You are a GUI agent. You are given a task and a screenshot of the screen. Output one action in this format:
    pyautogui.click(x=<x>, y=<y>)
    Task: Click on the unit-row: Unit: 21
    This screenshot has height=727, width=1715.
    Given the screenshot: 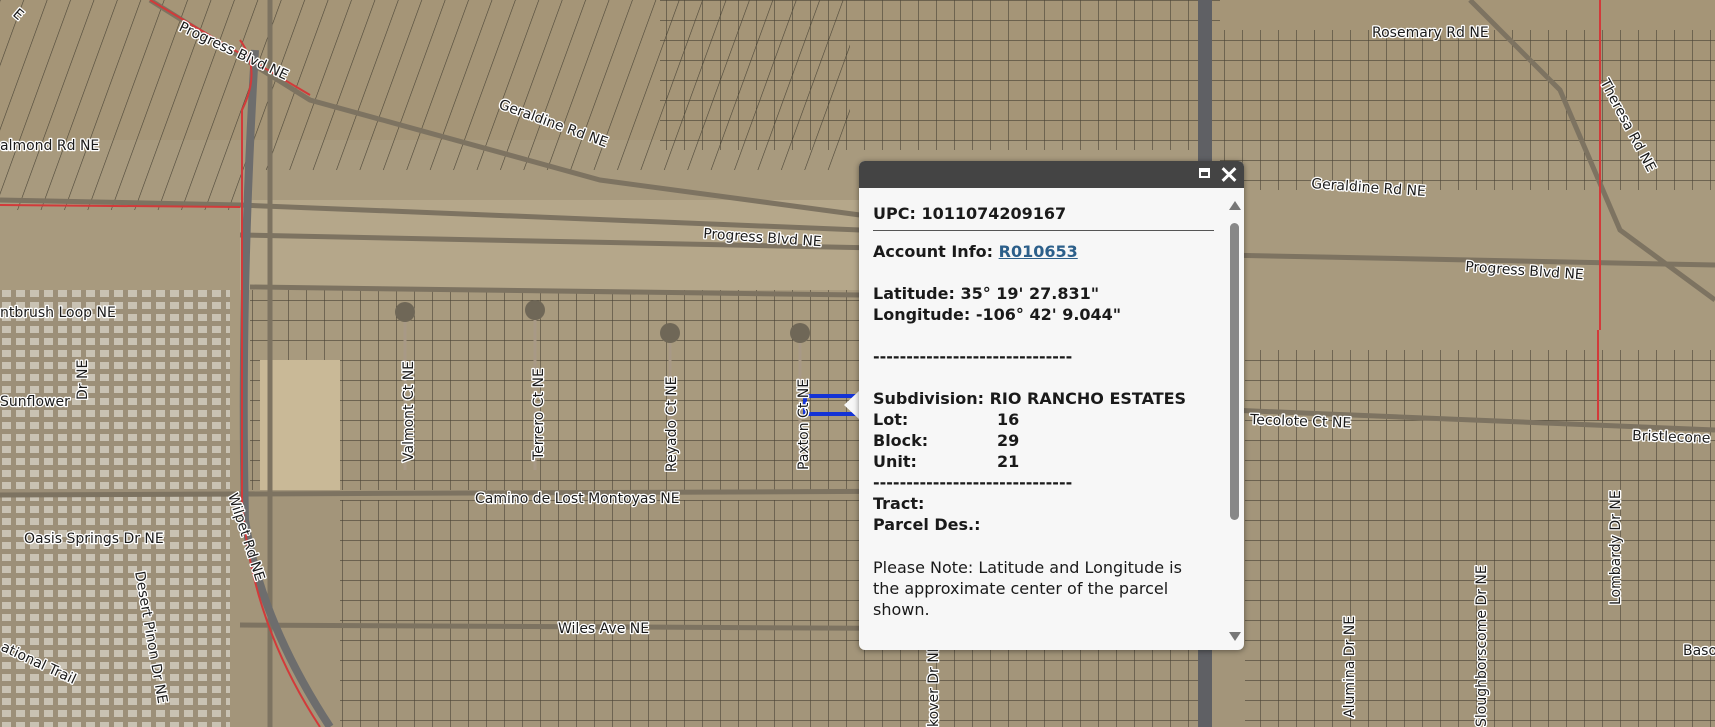 What is the action you would take?
    pyautogui.click(x=1043, y=461)
    